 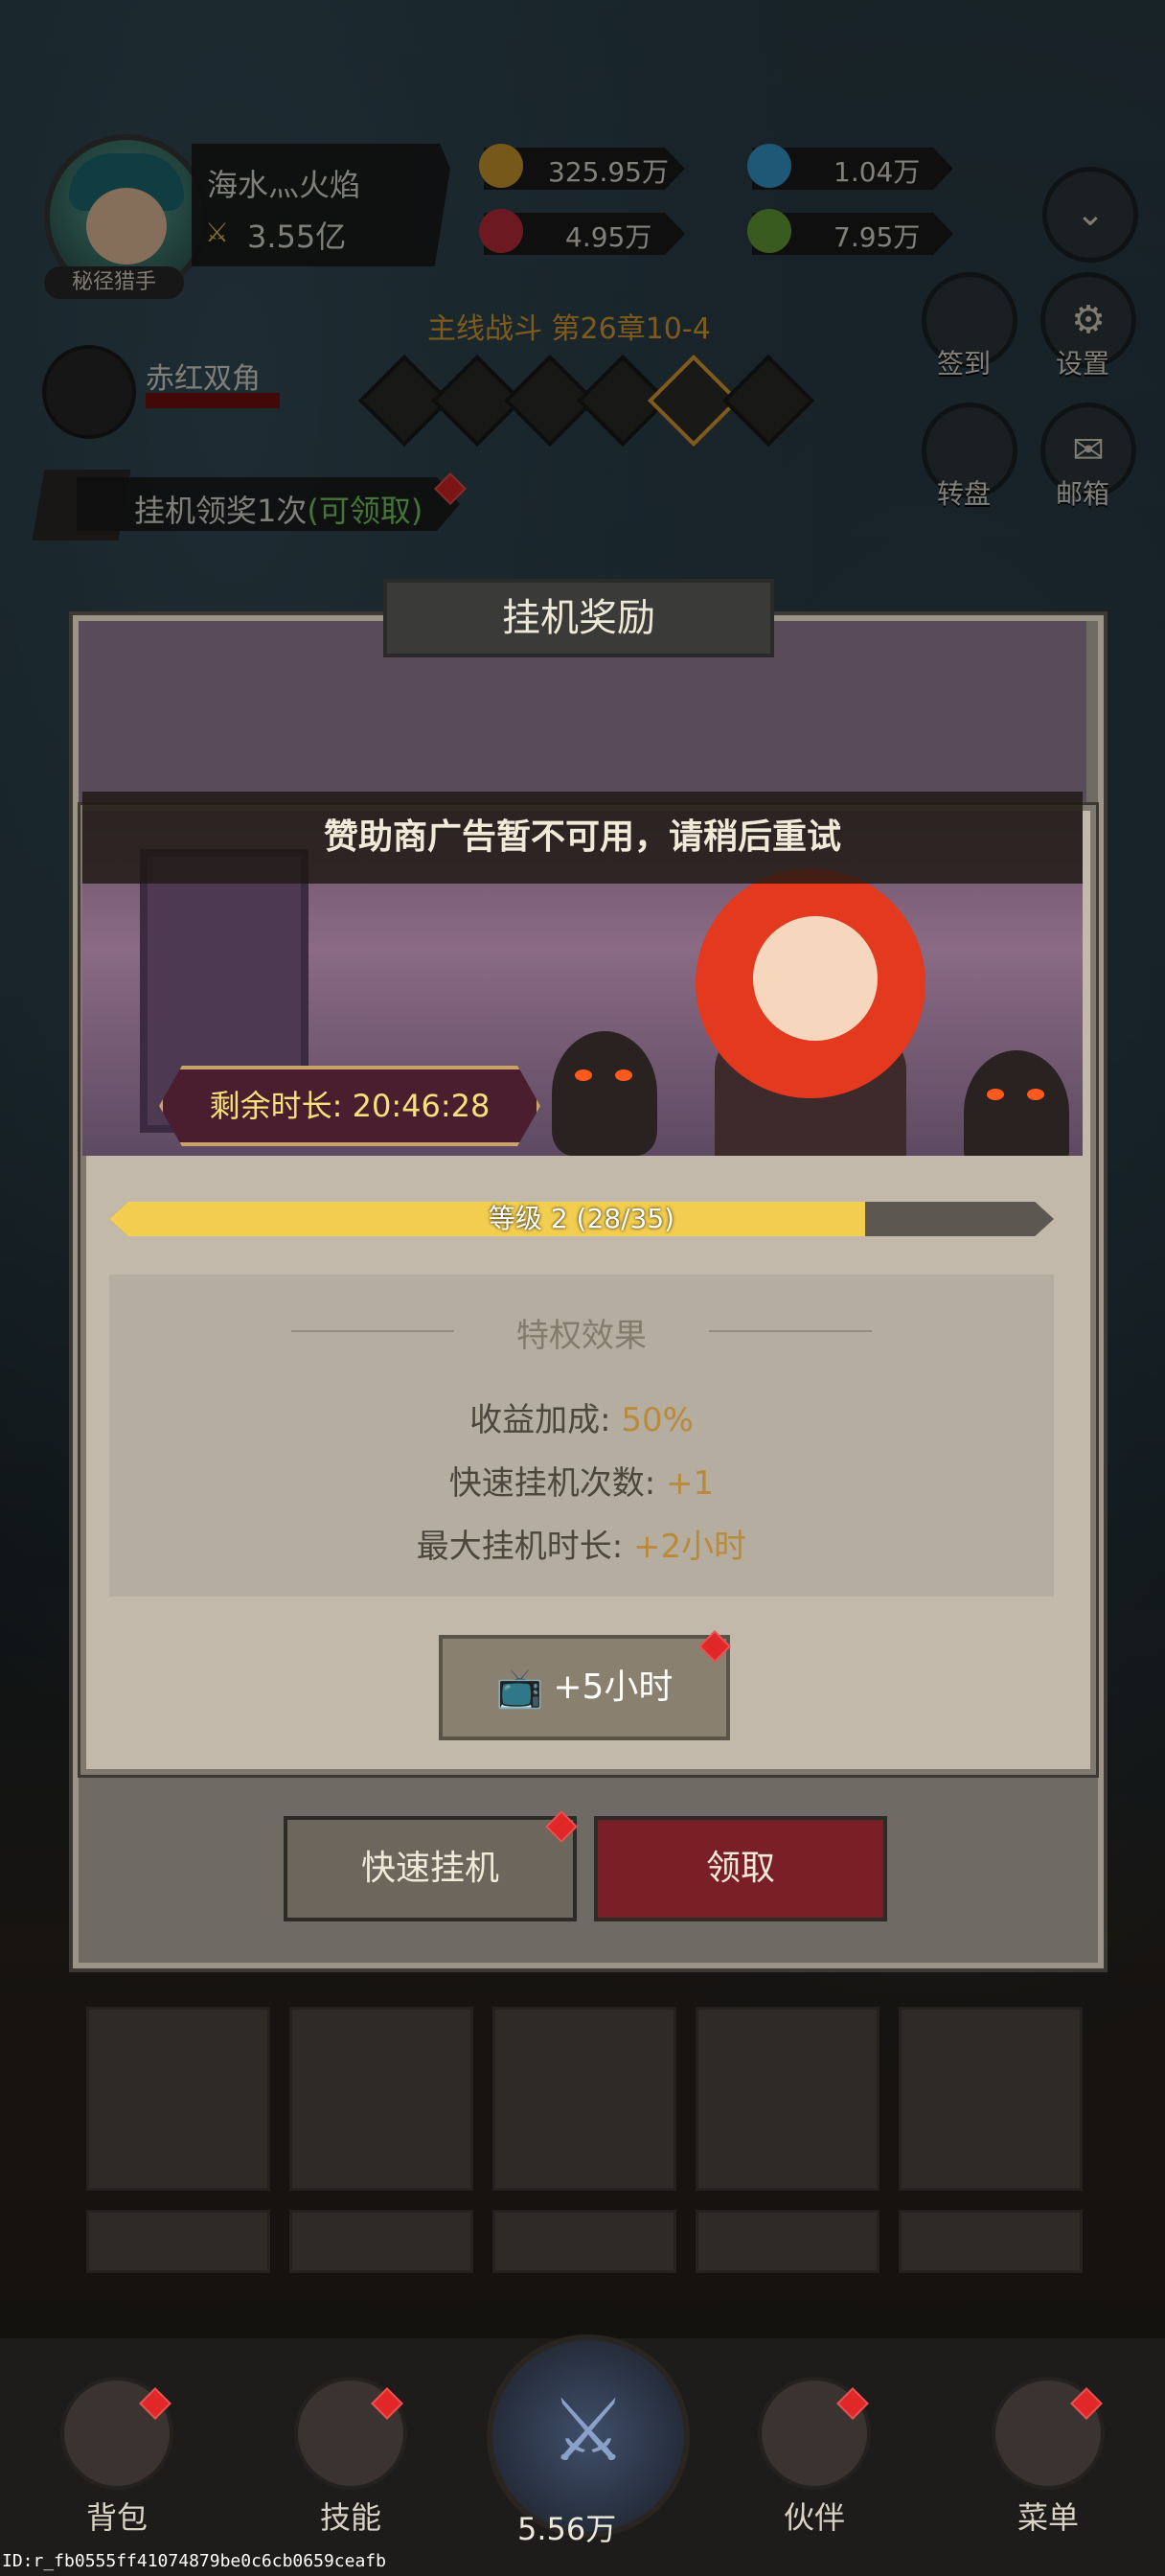 What do you see at coordinates (814, 2517) in the screenshot?
I see `nav-partner-label: 伙伴` at bounding box center [814, 2517].